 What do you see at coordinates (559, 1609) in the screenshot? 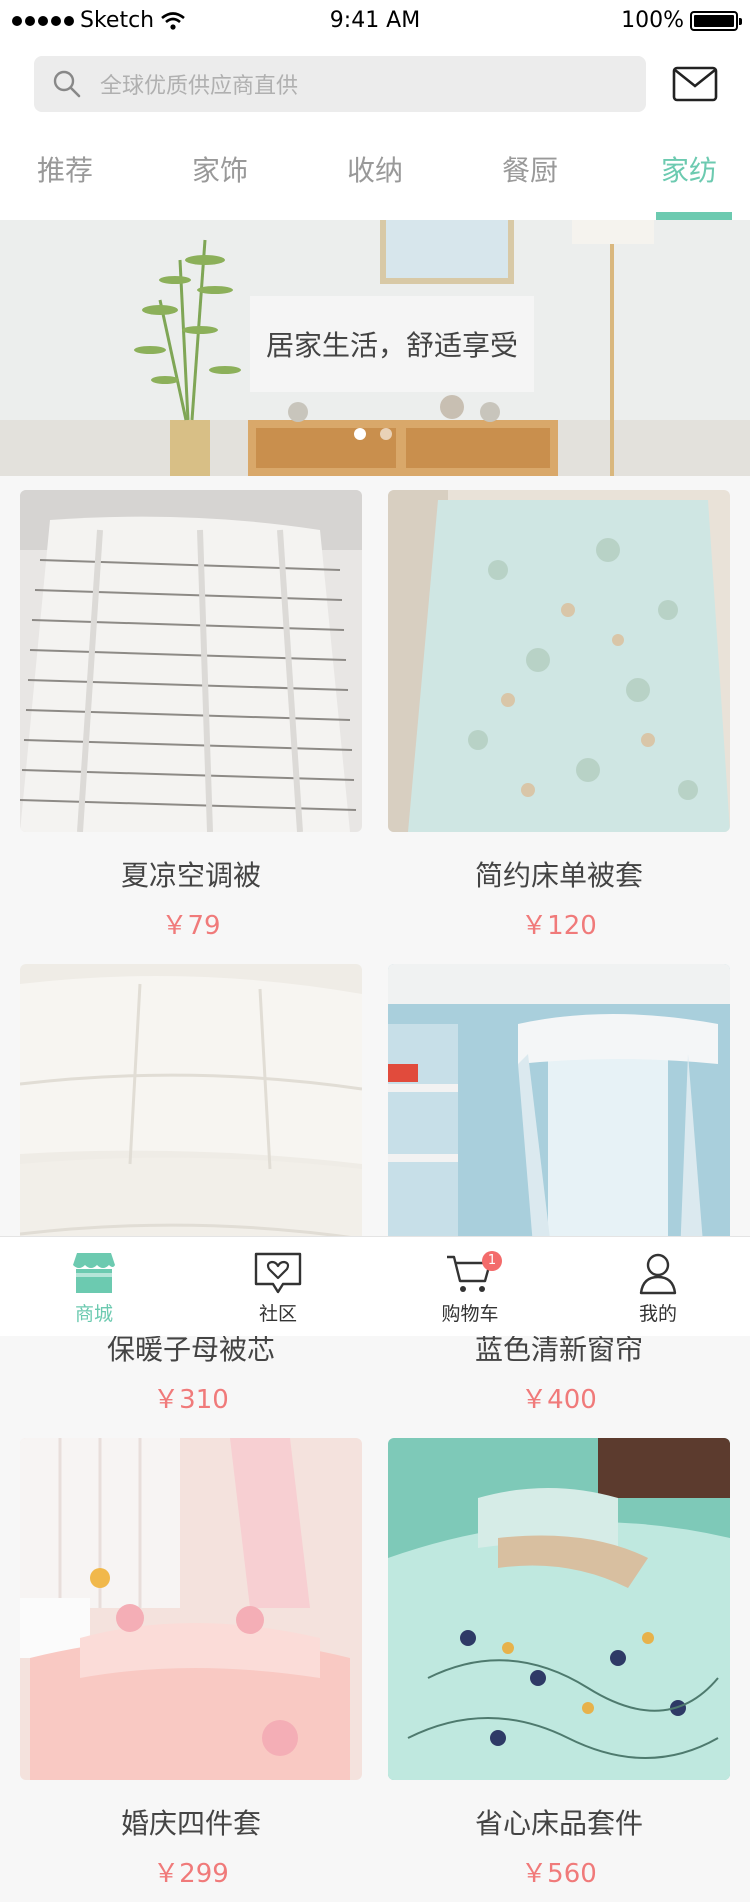
I see `product-image-bedding-set` at bounding box center [559, 1609].